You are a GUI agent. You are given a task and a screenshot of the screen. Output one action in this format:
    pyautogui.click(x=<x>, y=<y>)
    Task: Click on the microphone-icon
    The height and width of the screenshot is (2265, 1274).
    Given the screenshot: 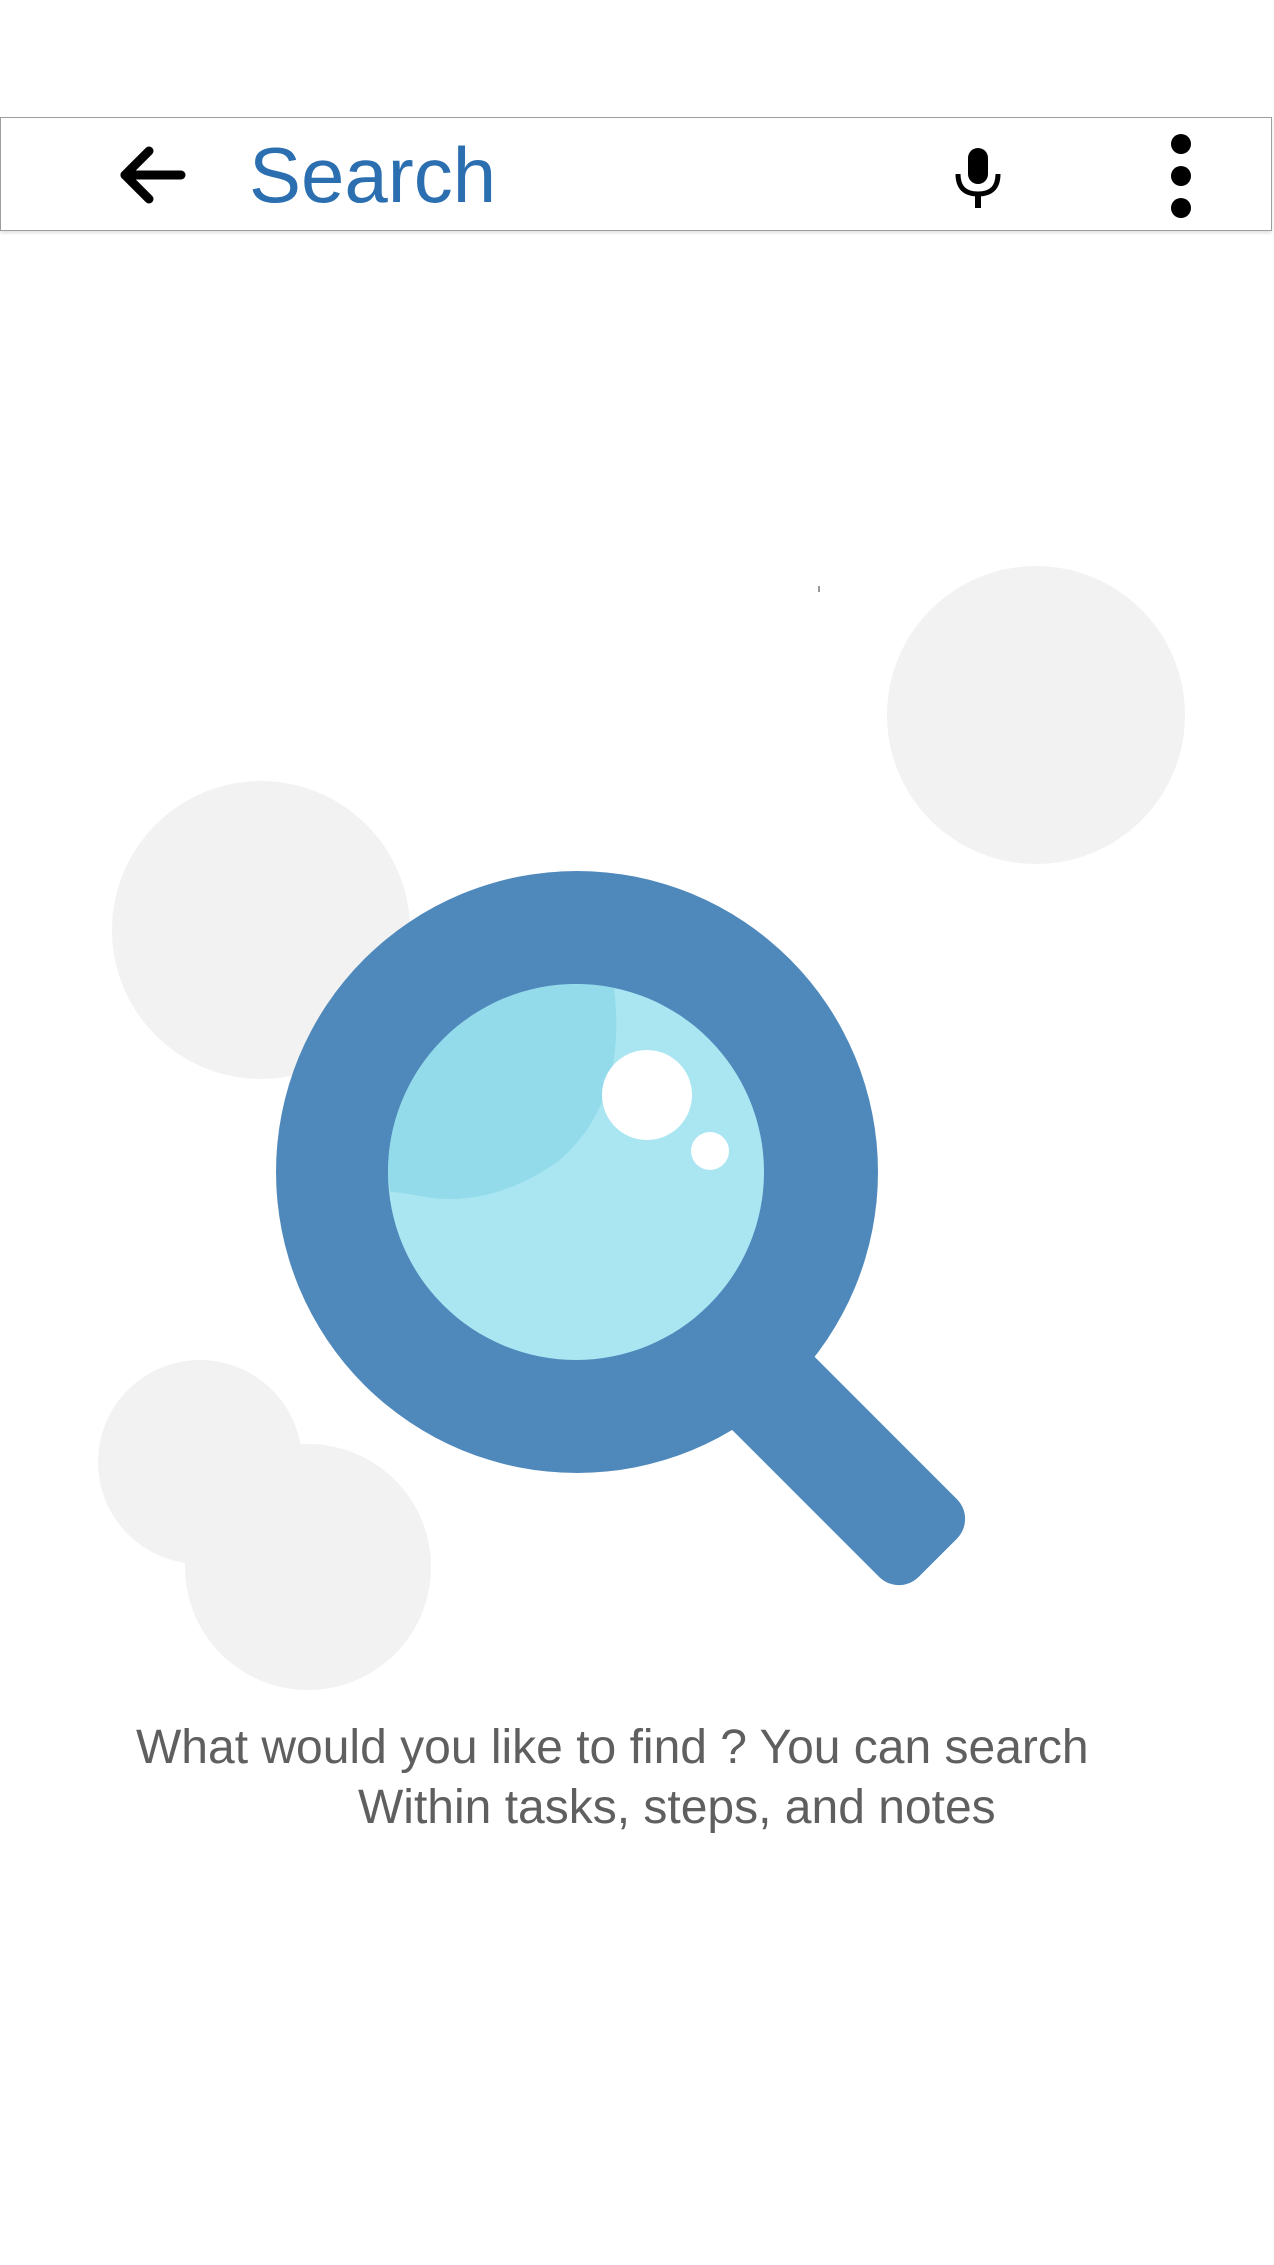 What is the action you would take?
    pyautogui.click(x=978, y=178)
    